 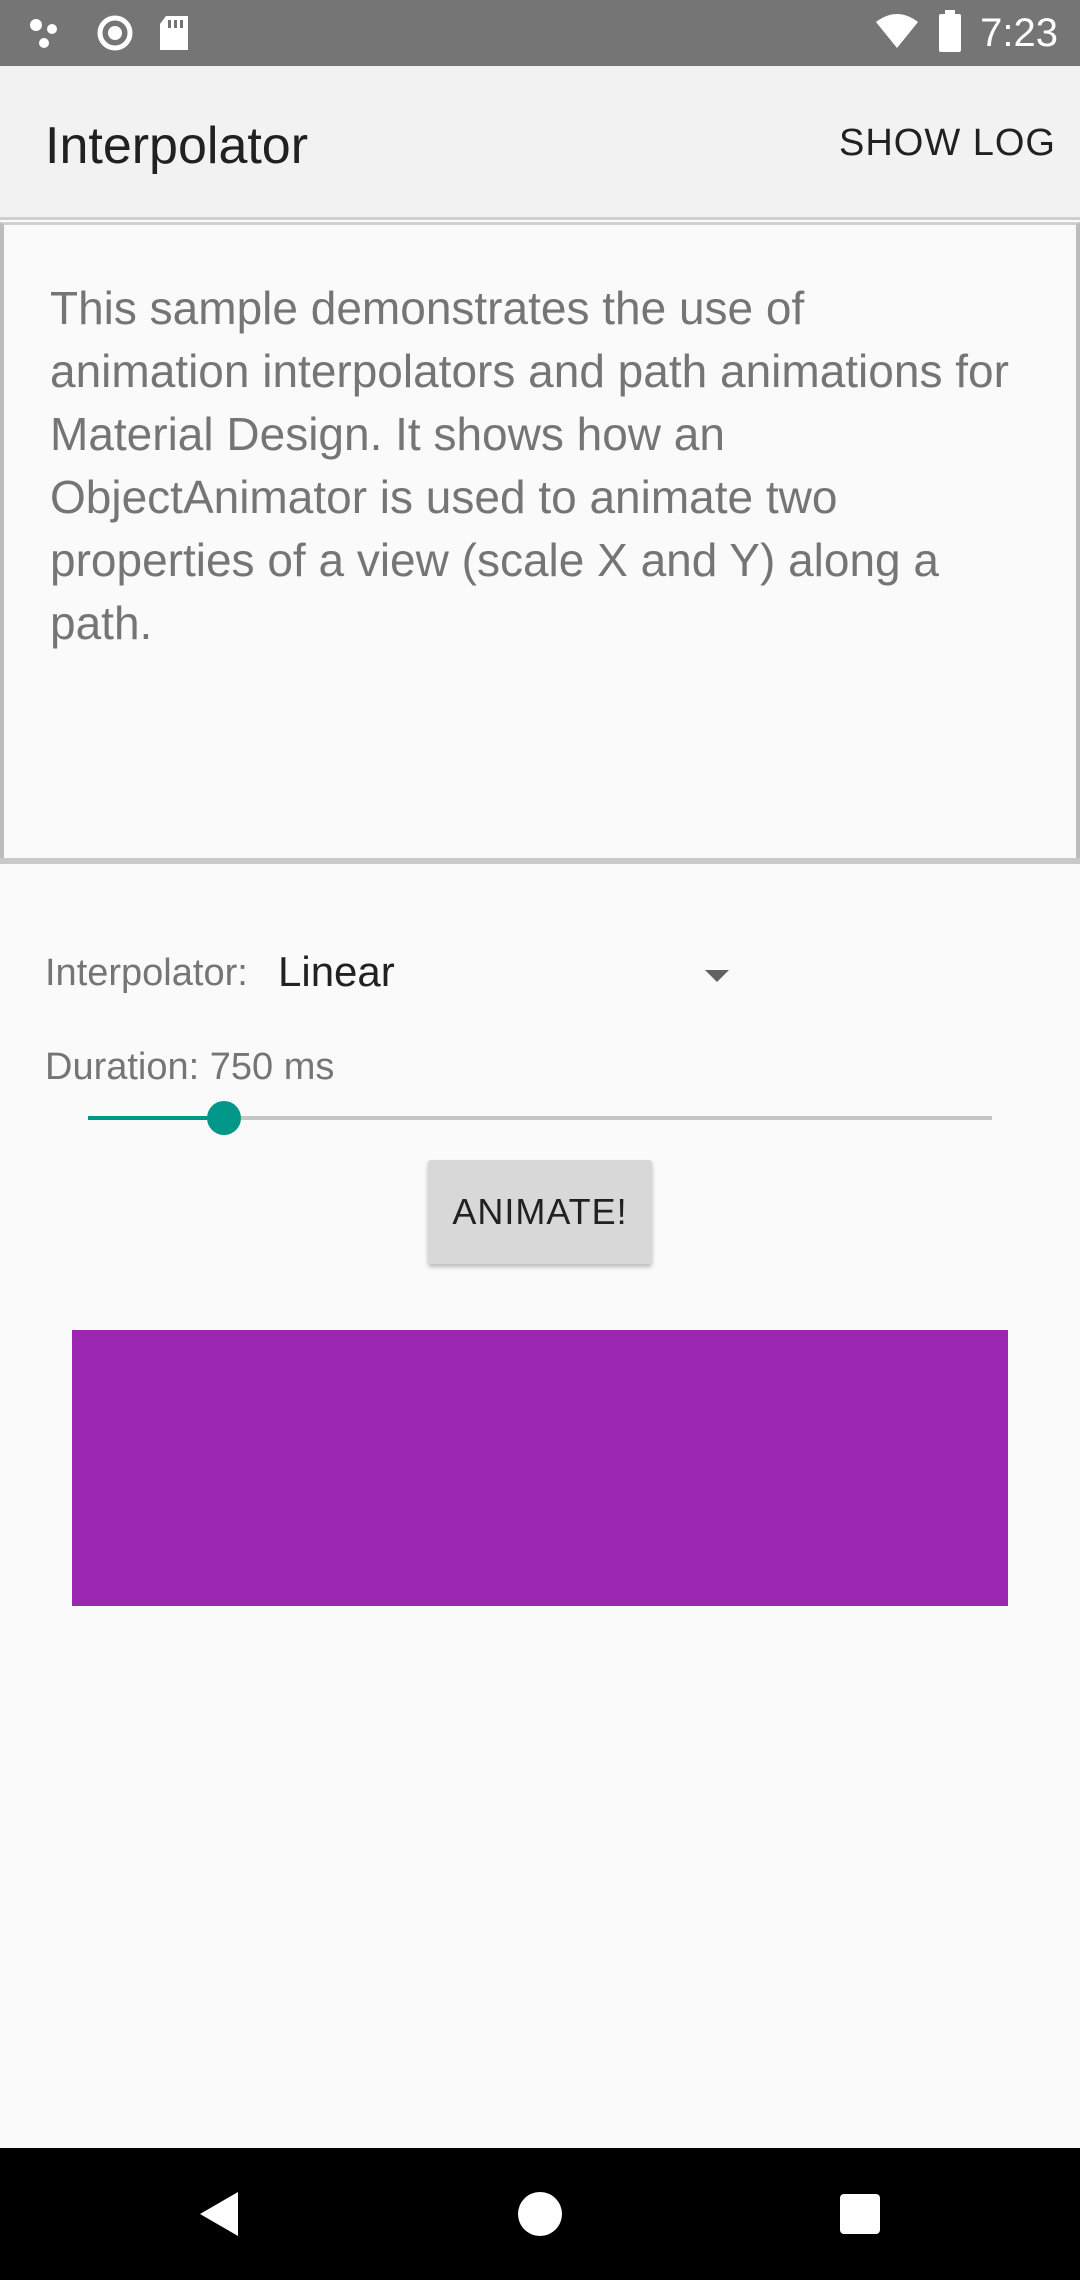 I want to click on dropdown-arrow-icon, so click(x=717, y=976).